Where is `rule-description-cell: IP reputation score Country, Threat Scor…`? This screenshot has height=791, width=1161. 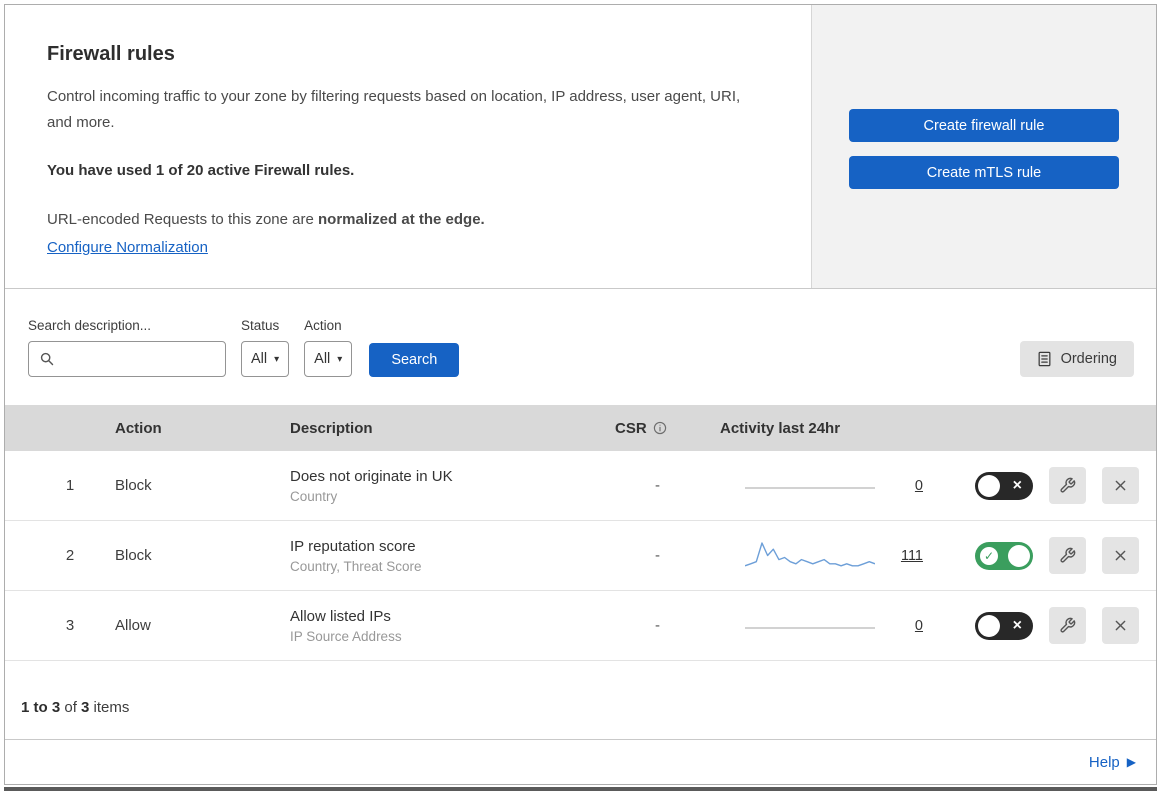
rule-description-cell: IP reputation score Country, Threat Scor… is located at coordinates (442, 556).